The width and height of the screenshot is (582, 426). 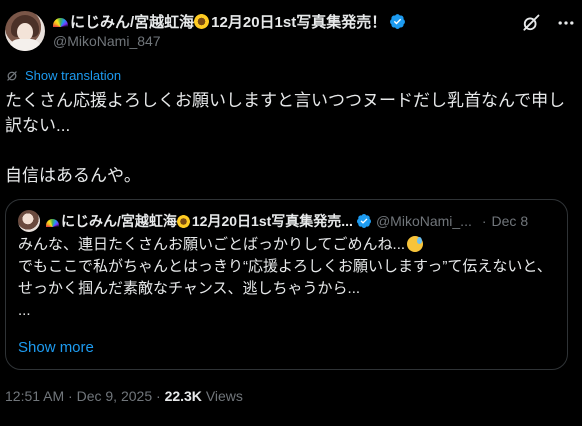 What do you see at coordinates (183, 396) in the screenshot?
I see `views-count: 22.3K` at bounding box center [183, 396].